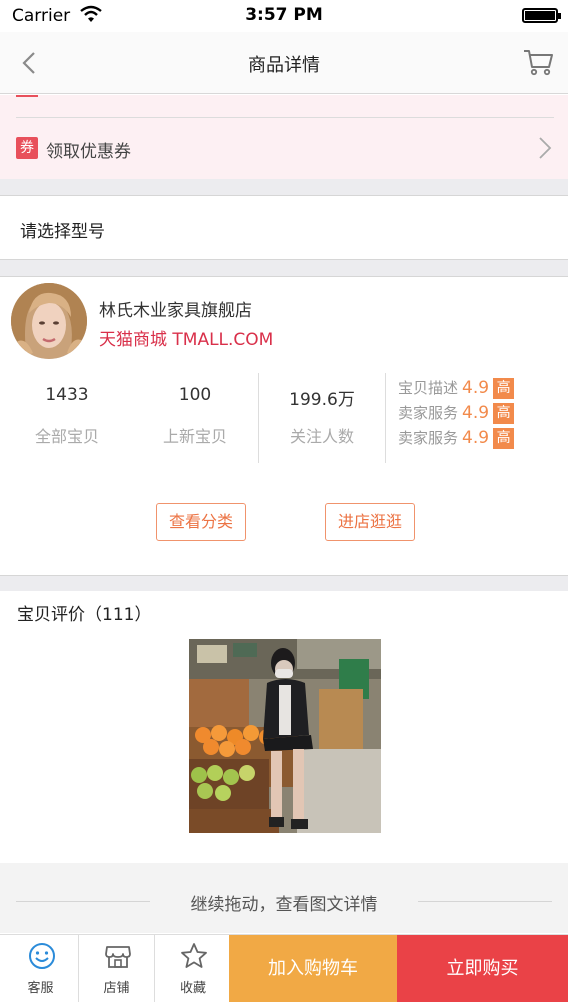 Image resolution: width=568 pixels, height=1002 pixels. Describe the element at coordinates (175, 311) in the screenshot. I see `shop-name: 林氏木业家具旗舰店` at that location.